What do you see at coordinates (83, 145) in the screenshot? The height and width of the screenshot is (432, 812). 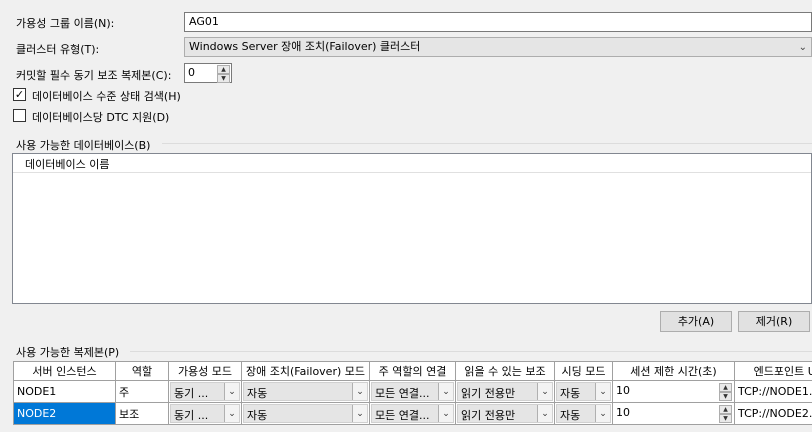 I see `databases-group-label: 사용 가능한 데이터베이스(B)` at bounding box center [83, 145].